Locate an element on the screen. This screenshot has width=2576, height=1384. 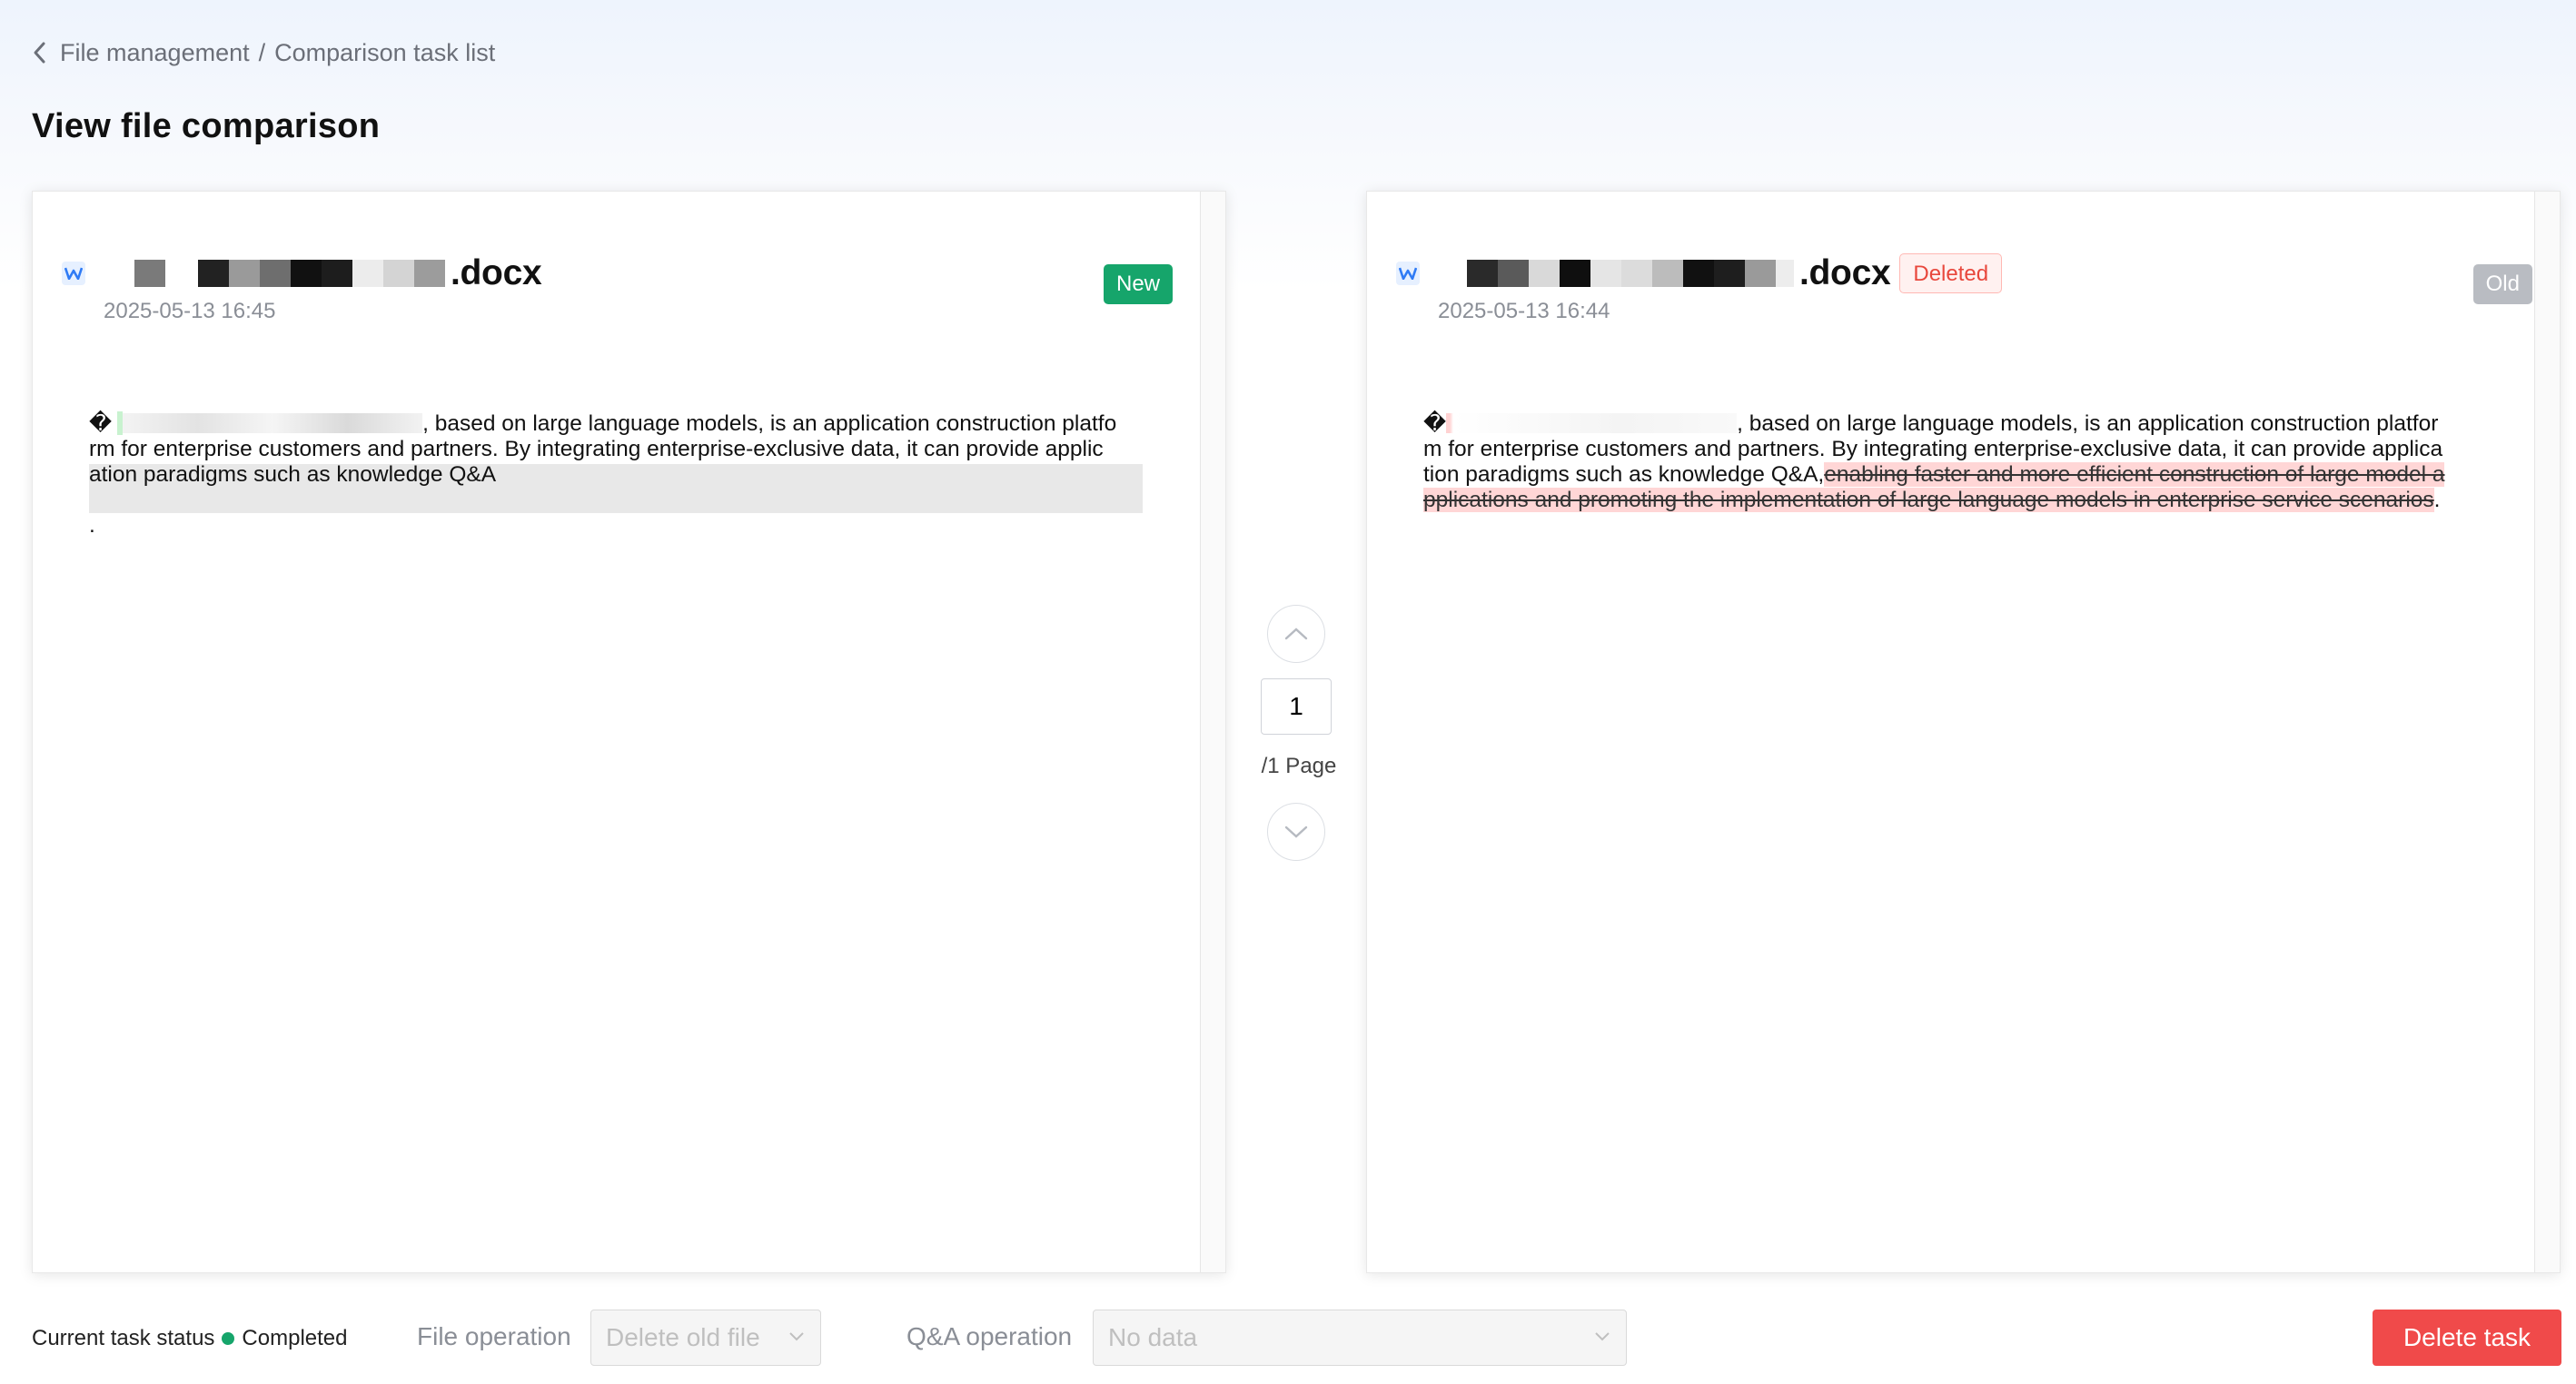
page-title: View file comparison is located at coordinates (206, 126).